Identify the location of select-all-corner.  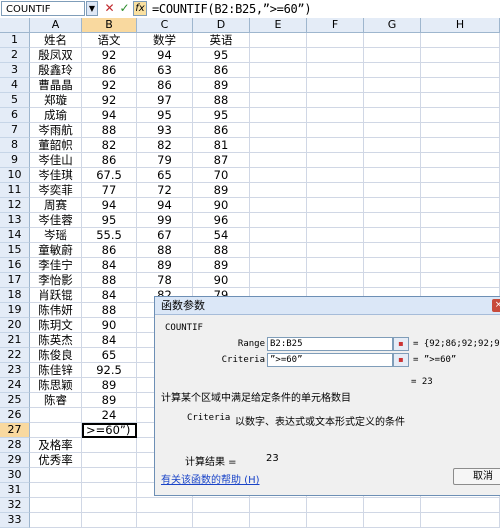
(15, 25).